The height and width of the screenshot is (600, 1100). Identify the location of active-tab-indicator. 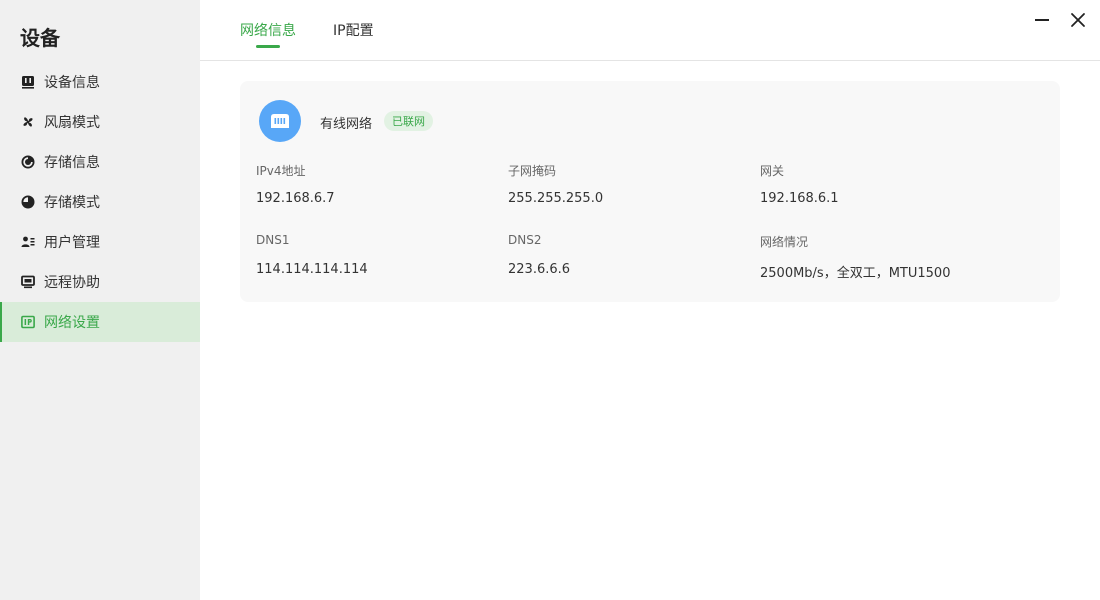
(268, 46).